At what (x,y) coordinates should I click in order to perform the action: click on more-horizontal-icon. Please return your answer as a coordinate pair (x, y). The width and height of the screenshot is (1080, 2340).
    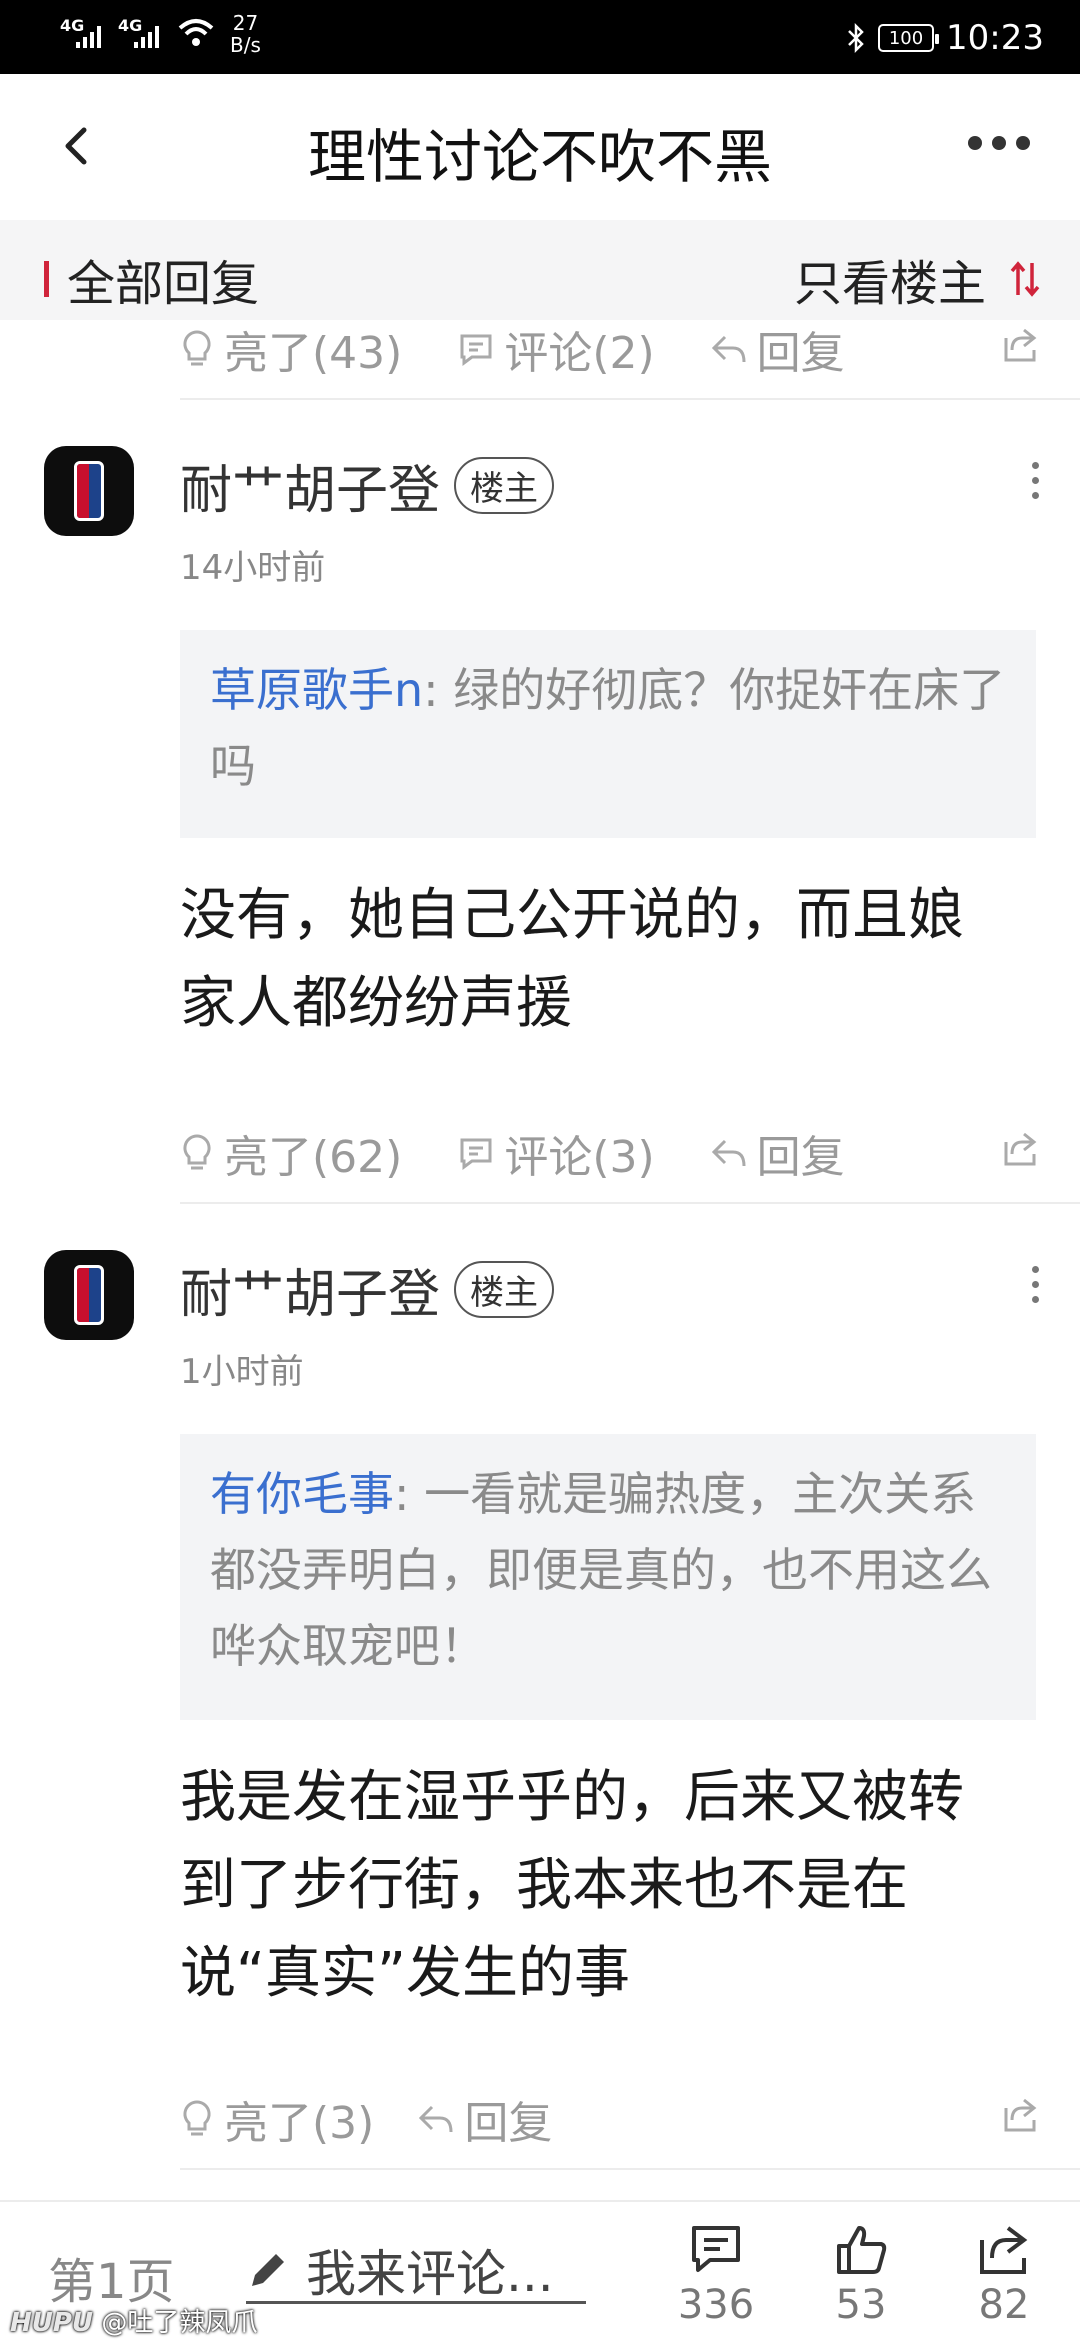
    Looking at the image, I should click on (999, 143).